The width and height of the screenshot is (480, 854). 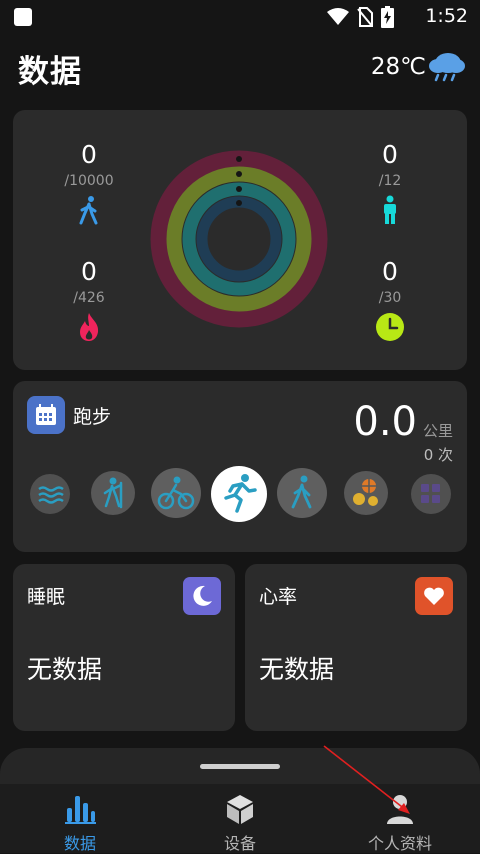 I want to click on calories-goal: /426, so click(x=89, y=298).